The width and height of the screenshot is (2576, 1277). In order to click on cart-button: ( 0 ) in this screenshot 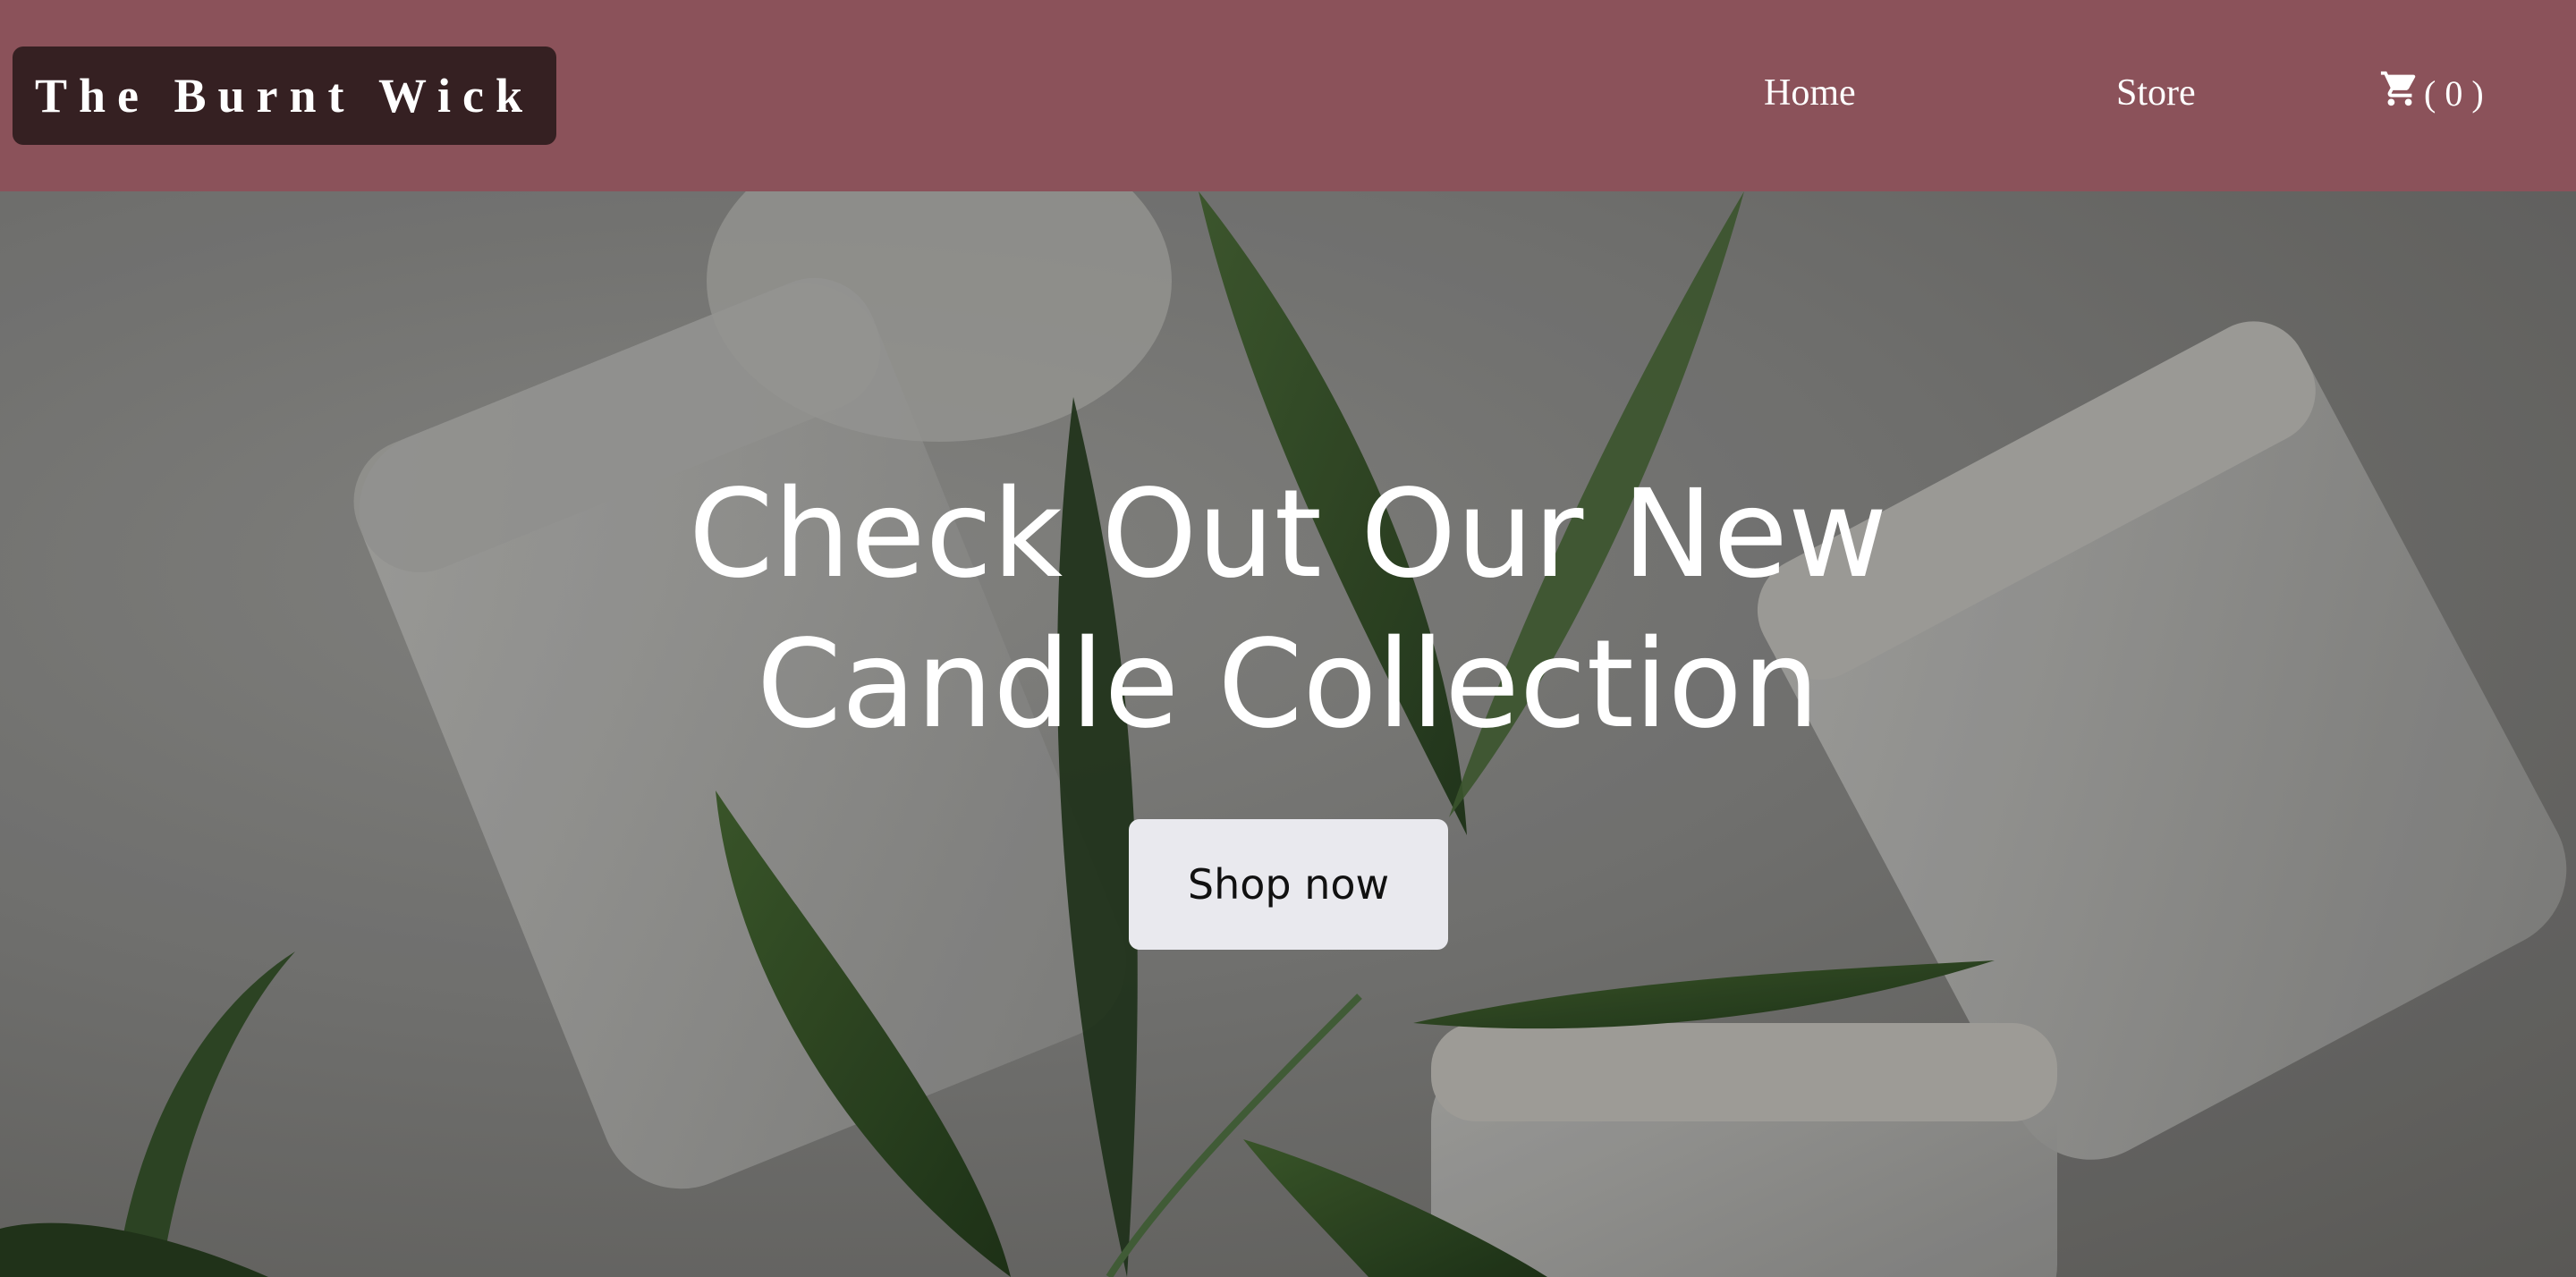, I will do `click(2431, 93)`.